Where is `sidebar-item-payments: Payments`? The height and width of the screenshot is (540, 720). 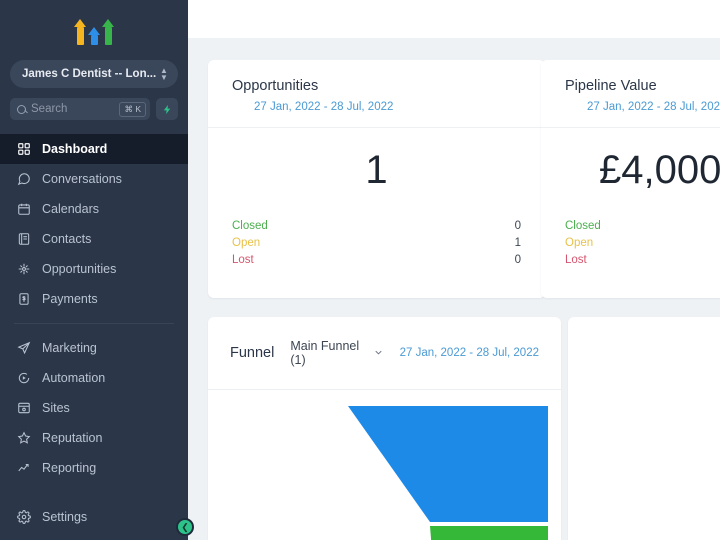 sidebar-item-payments: Payments is located at coordinates (94, 299).